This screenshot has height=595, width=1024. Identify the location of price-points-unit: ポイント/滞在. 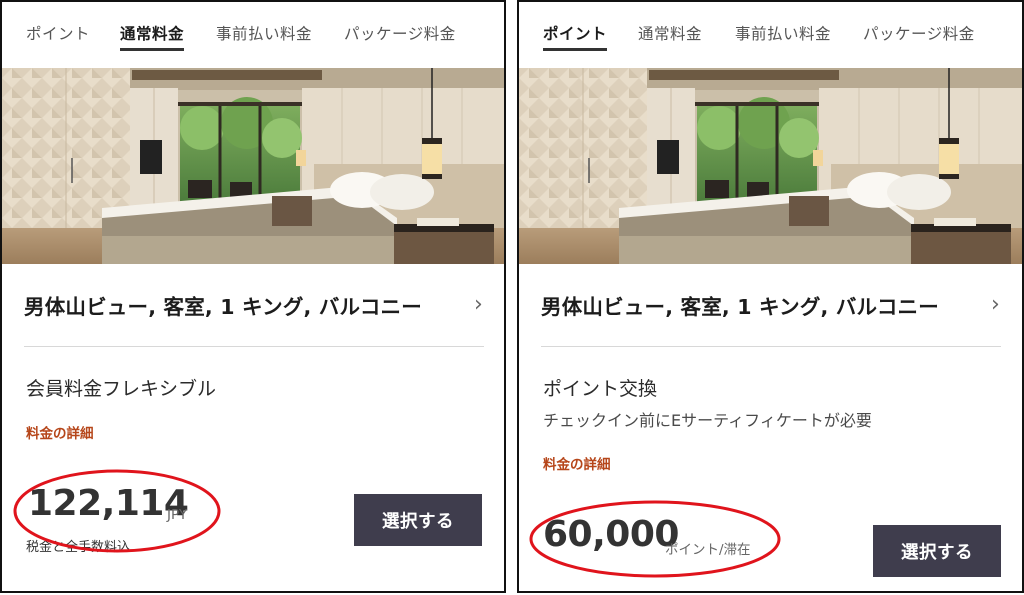
(708, 550).